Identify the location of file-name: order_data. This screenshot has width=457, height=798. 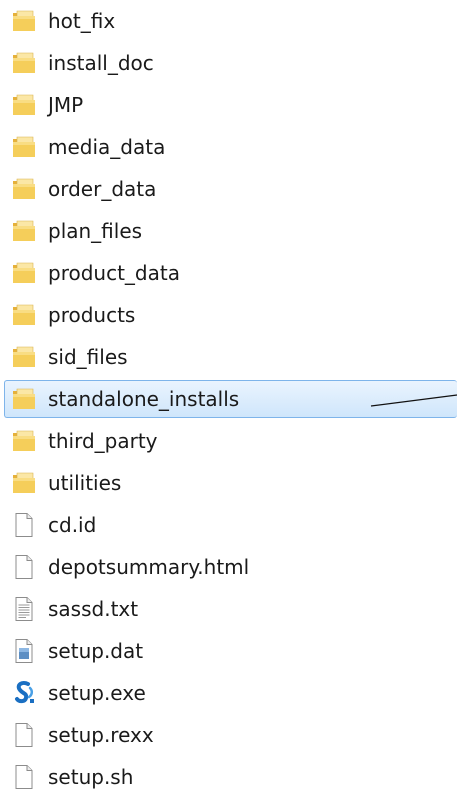
(102, 189).